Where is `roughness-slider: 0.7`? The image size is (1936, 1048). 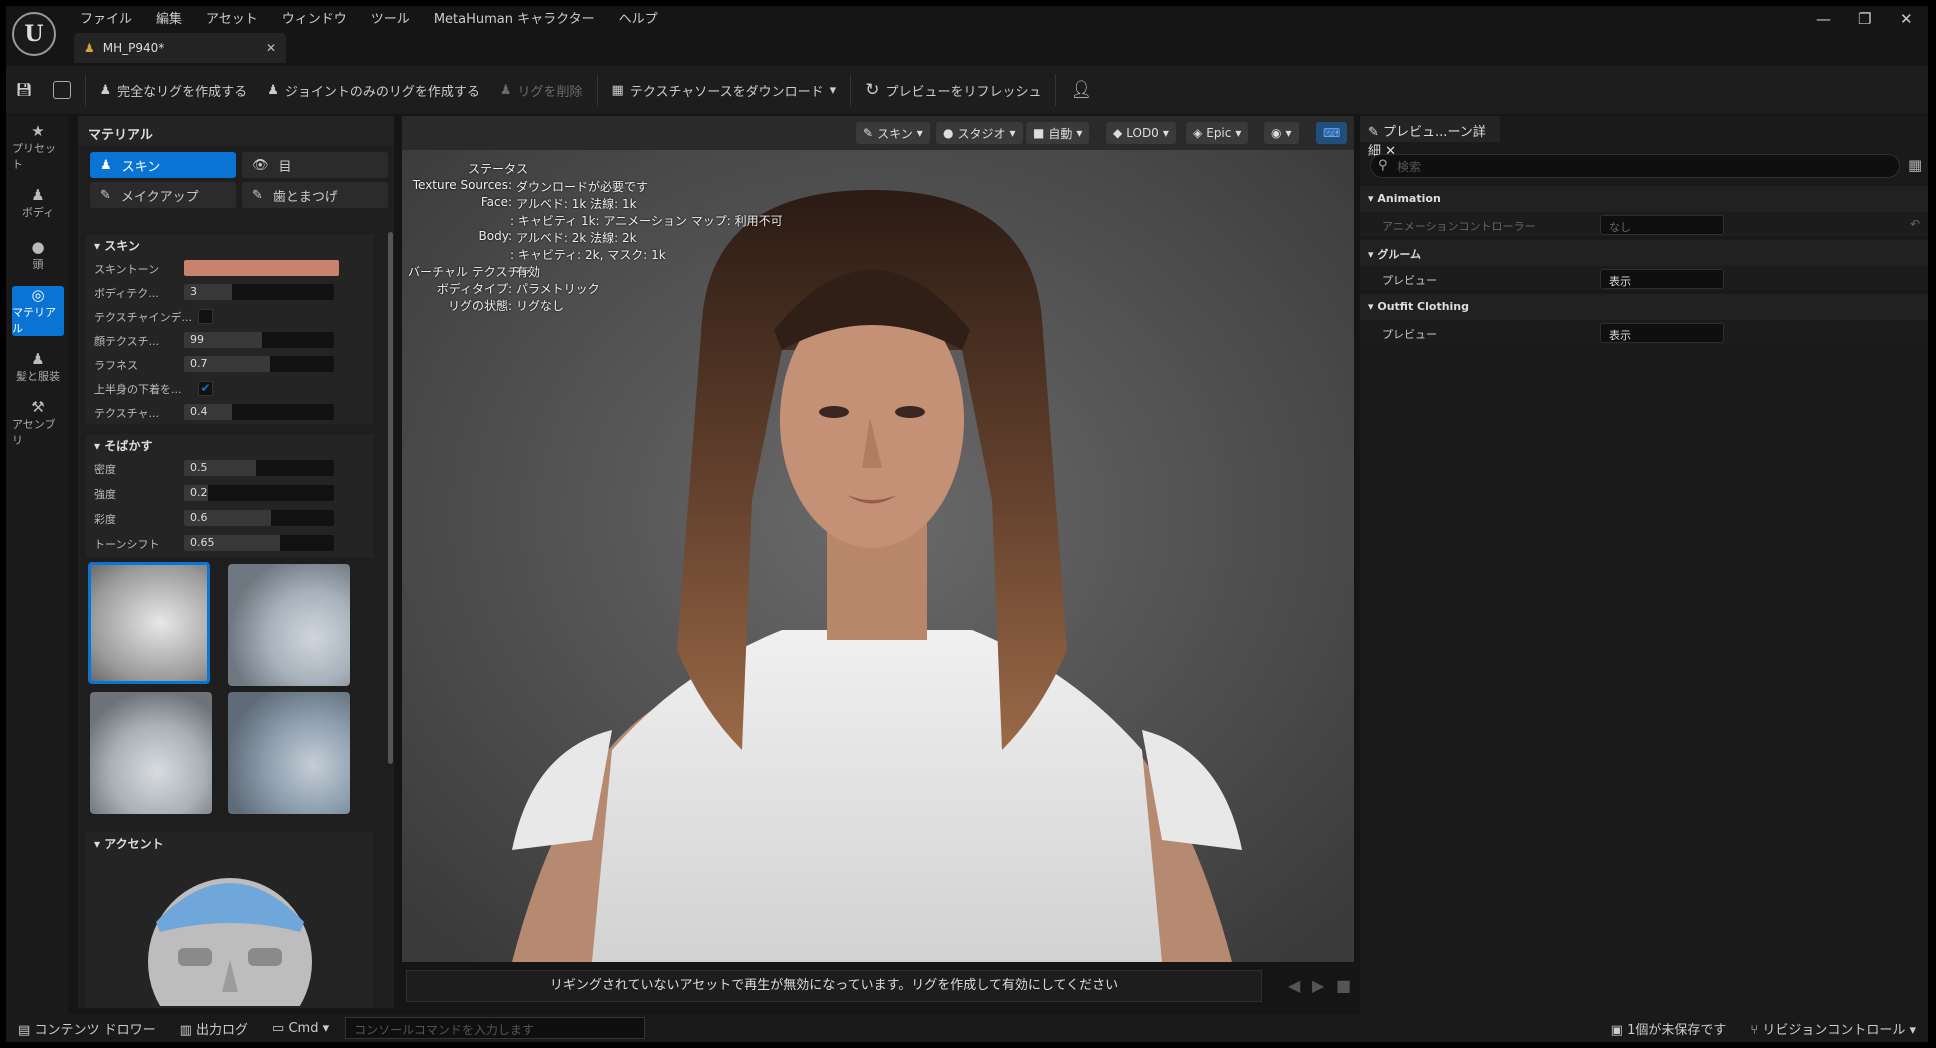 roughness-slider: 0.7 is located at coordinates (259, 364).